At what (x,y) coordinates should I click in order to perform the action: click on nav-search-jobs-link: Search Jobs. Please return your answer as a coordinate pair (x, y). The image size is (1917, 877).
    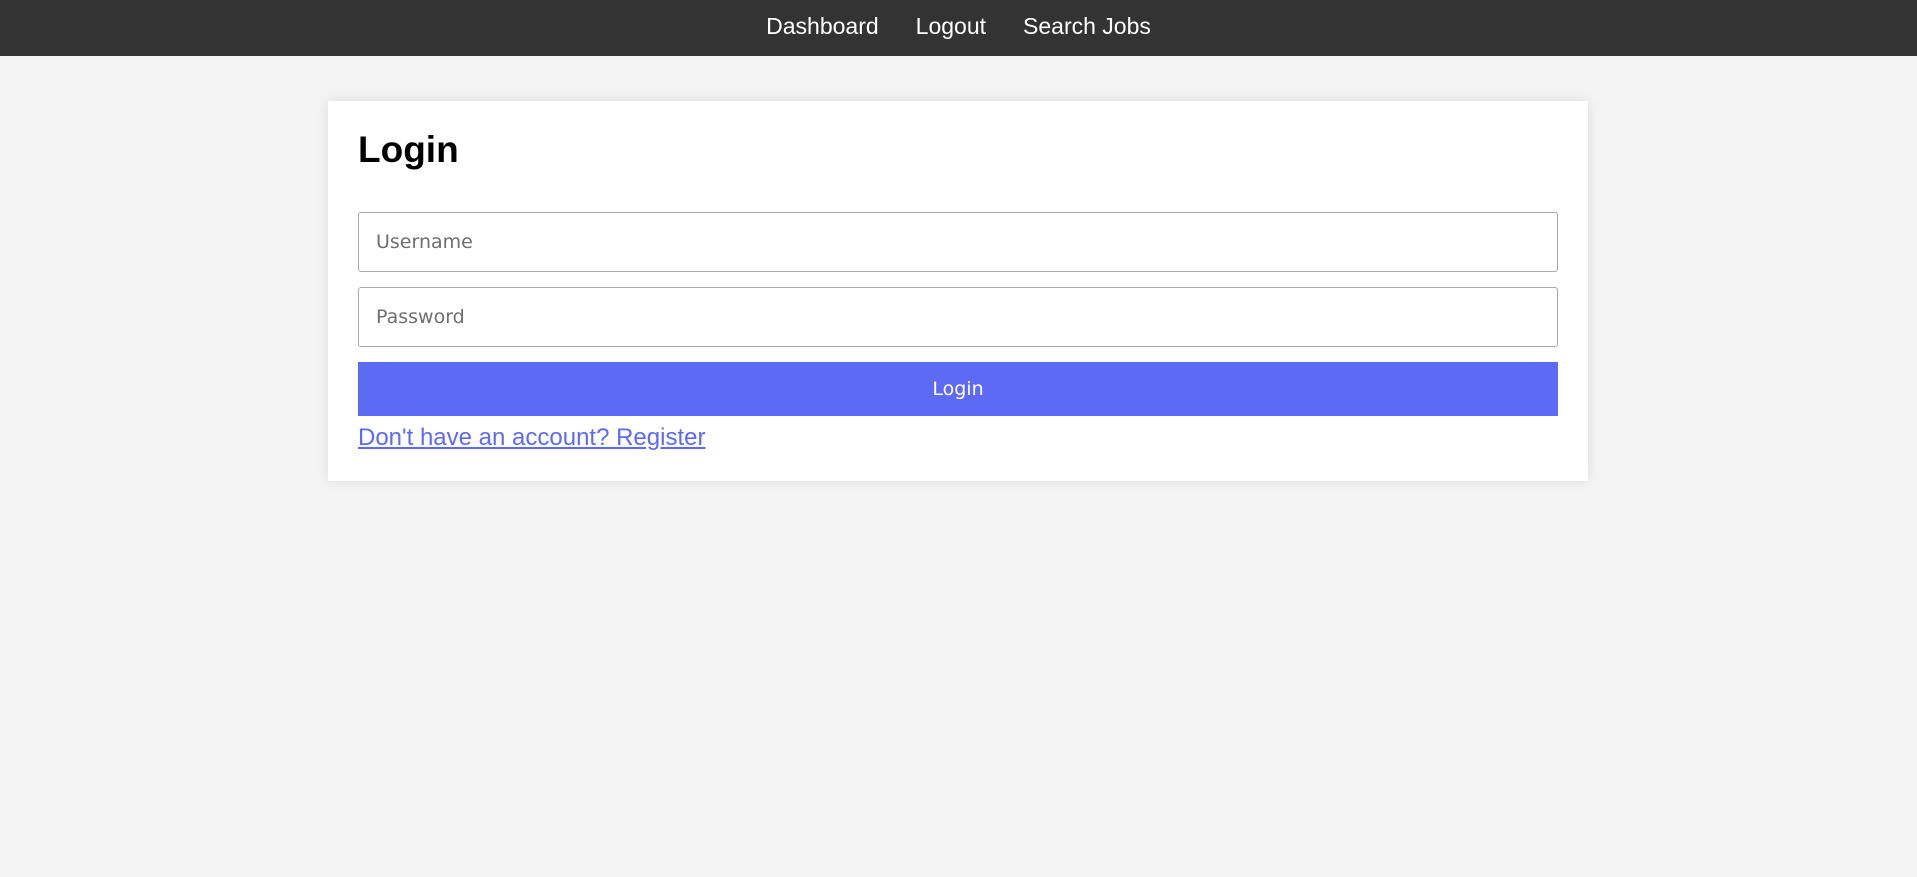
    Looking at the image, I should click on (1087, 28).